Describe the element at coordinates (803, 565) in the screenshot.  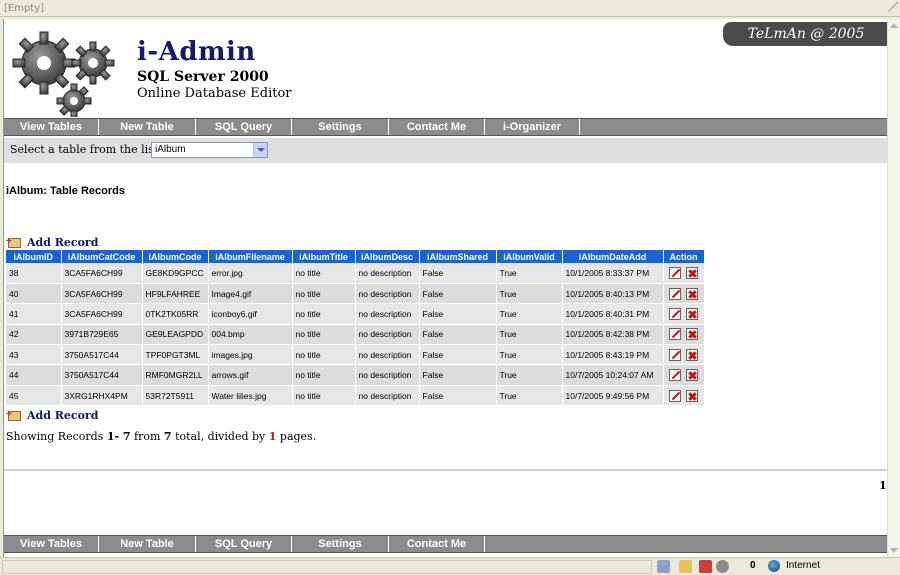
I see `security-zone: Internet` at that location.